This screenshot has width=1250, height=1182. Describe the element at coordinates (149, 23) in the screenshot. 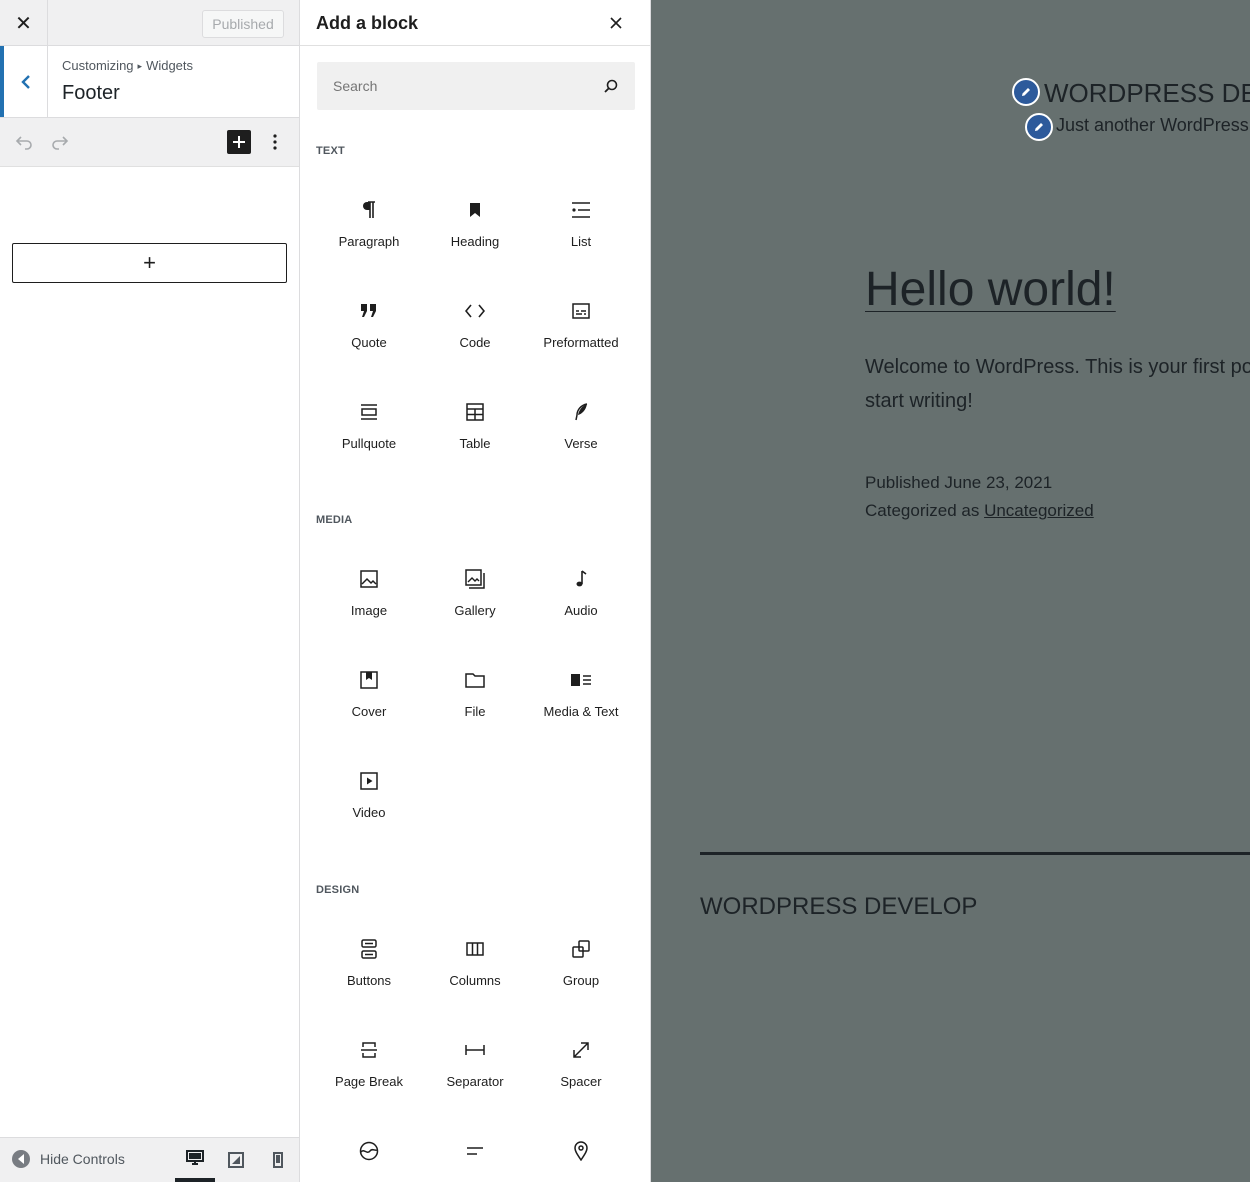

I see `customizer-header: ✕ Published` at that location.